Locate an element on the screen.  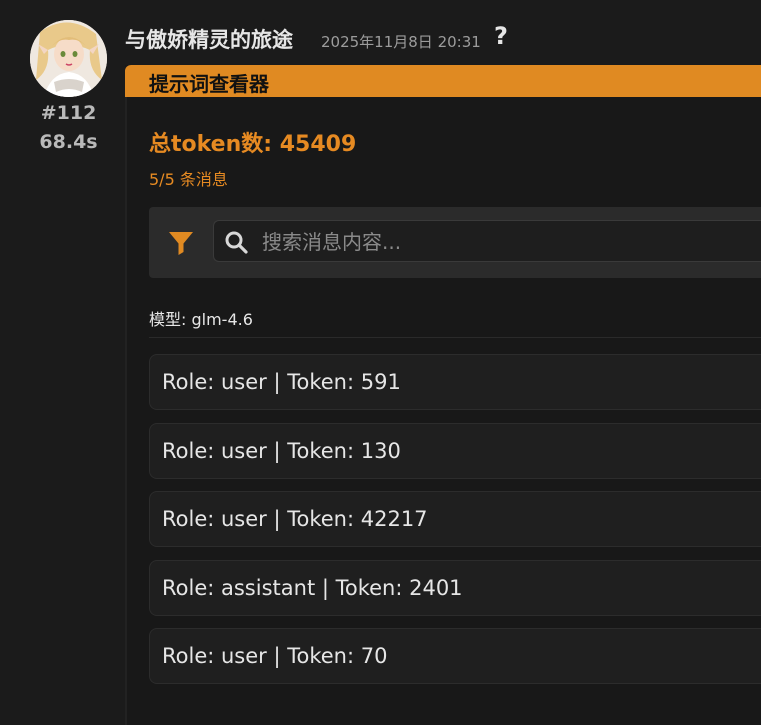
character-name: 与傲娇精灵的旅途 is located at coordinates (209, 40).